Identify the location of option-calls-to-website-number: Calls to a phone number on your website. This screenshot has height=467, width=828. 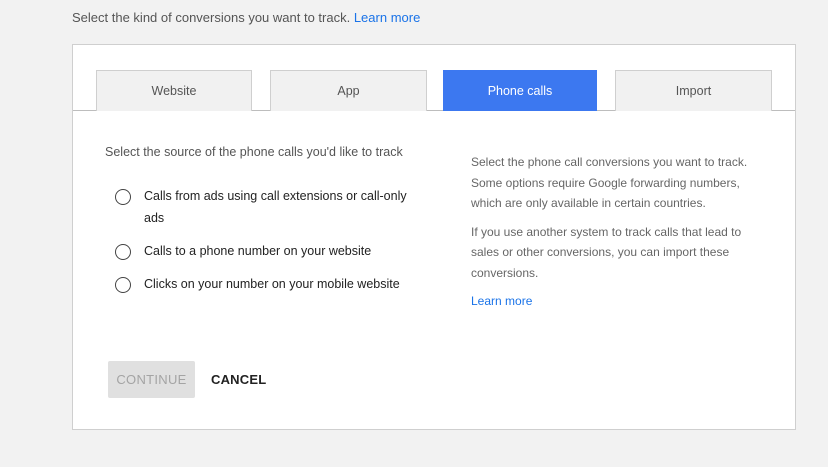
(243, 252).